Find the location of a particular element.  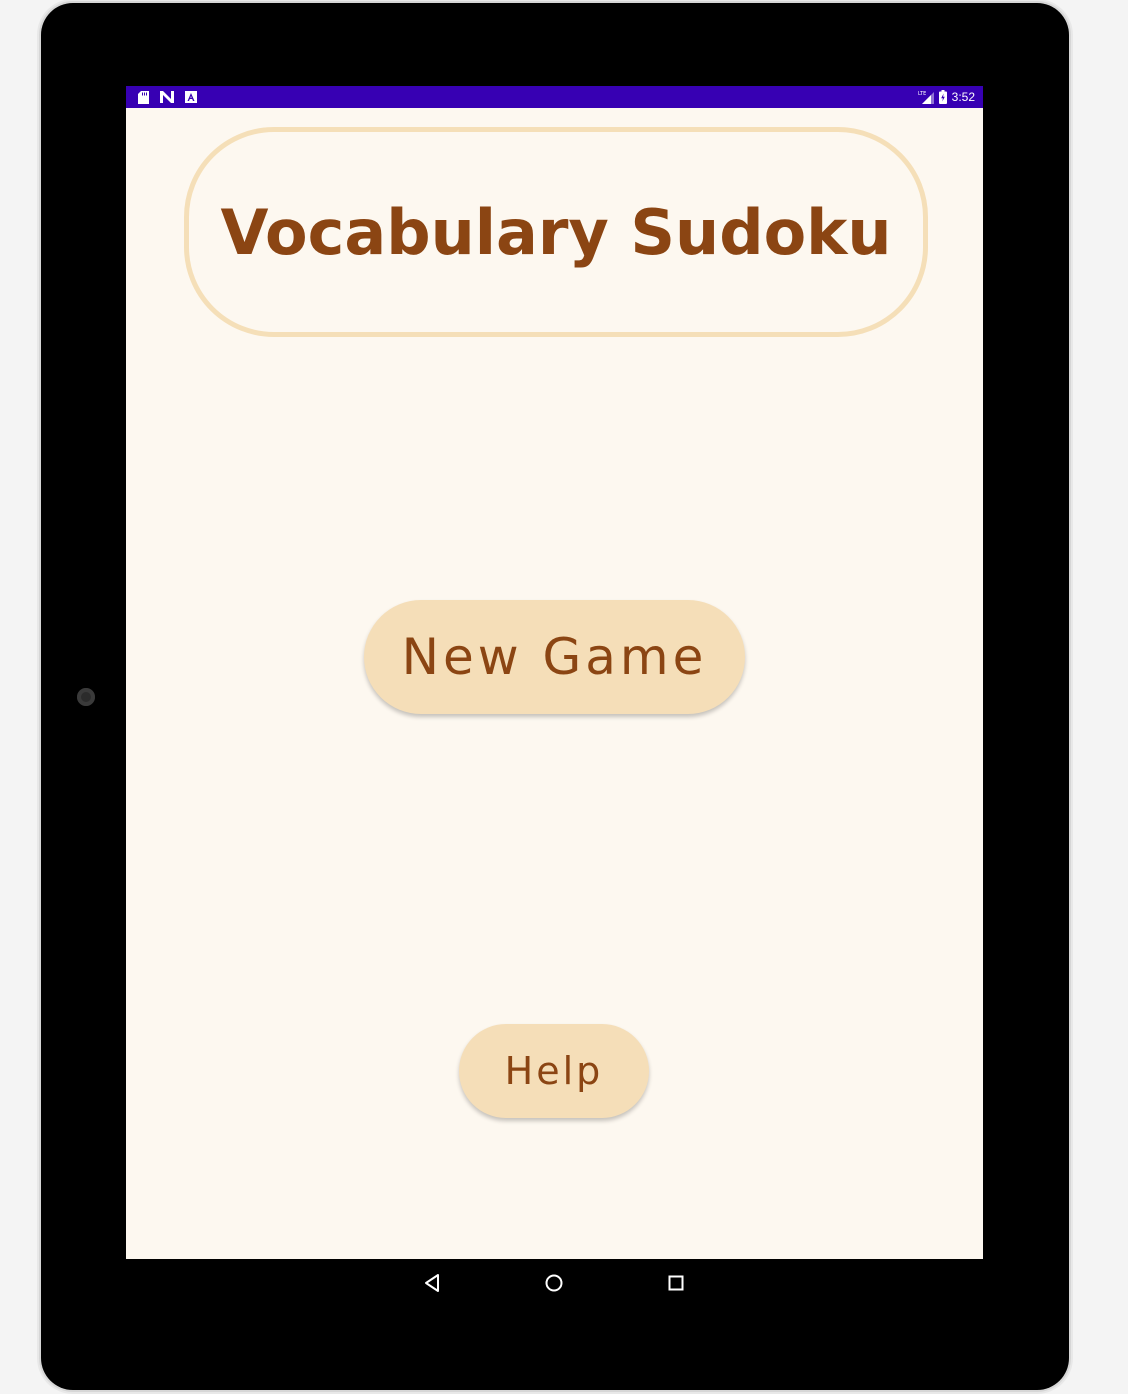

app-title: Vocabulary Sudoku is located at coordinates (556, 232).